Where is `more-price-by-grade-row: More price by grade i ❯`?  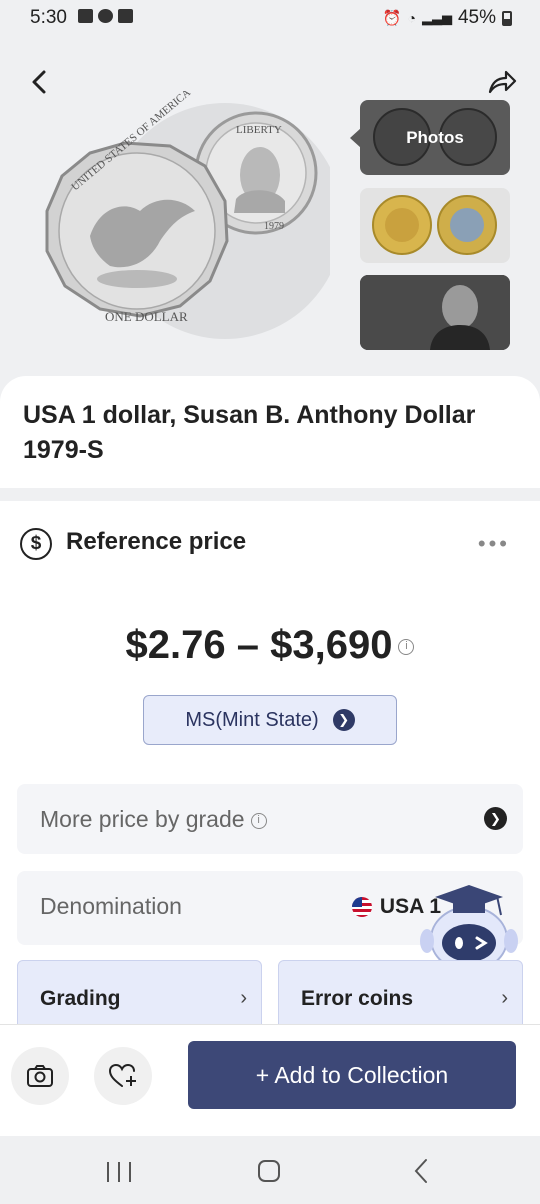 more-price-by-grade-row: More price by grade i ❯ is located at coordinates (270, 819).